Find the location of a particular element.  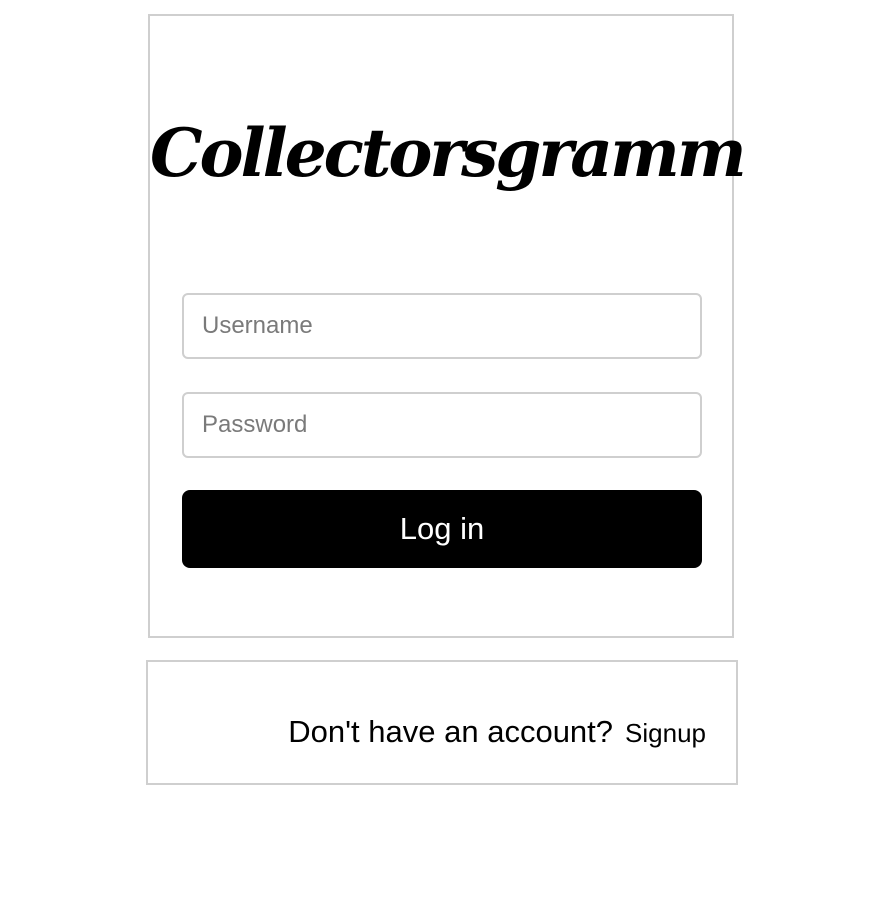

username-input is located at coordinates (442, 326).